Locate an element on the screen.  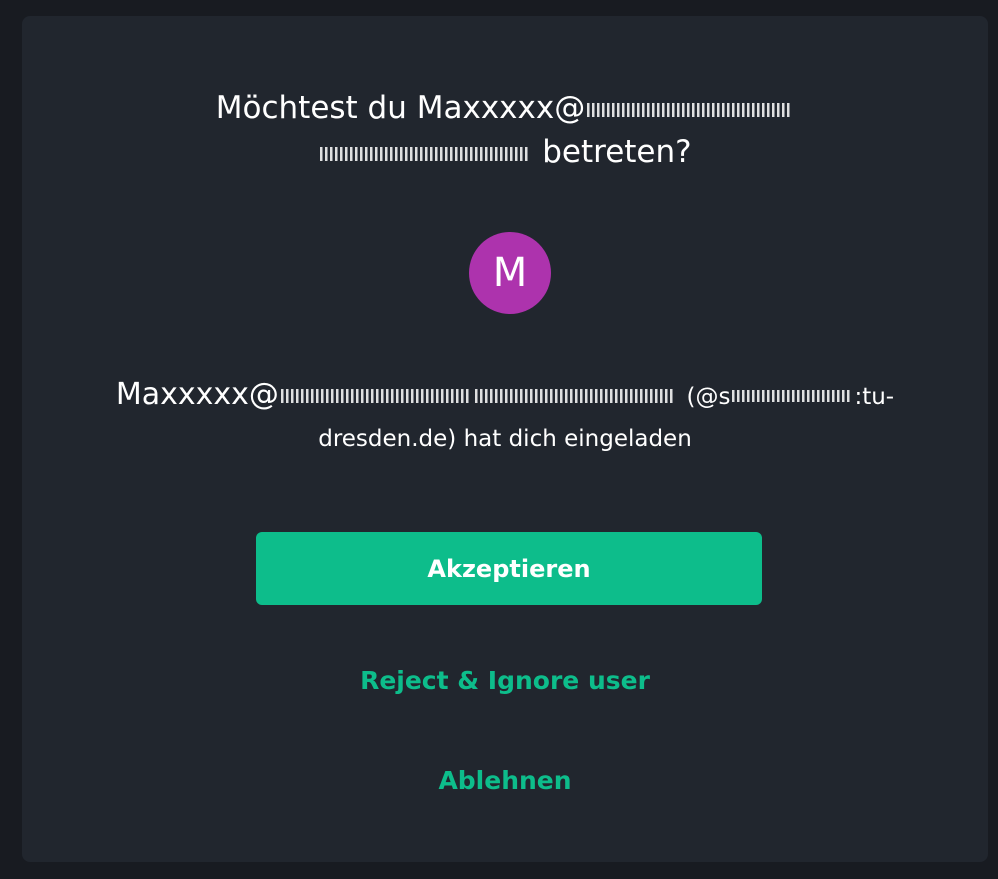
inviter-invite-text: dresden.de) hat dich eingeladen is located at coordinates (505, 439).